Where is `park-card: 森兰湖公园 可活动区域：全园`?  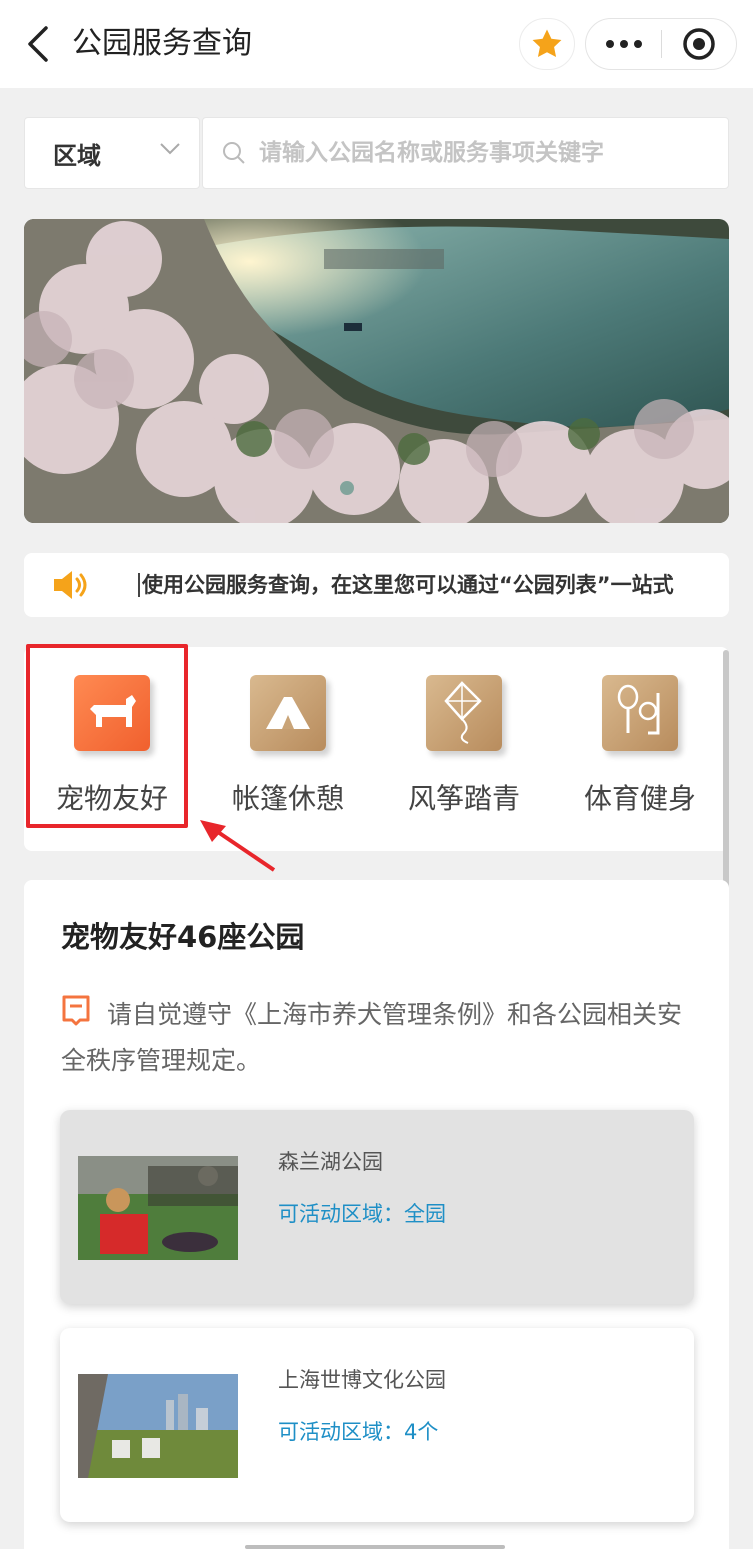
park-card: 森兰湖公园 可活动区域：全园 is located at coordinates (377, 1207).